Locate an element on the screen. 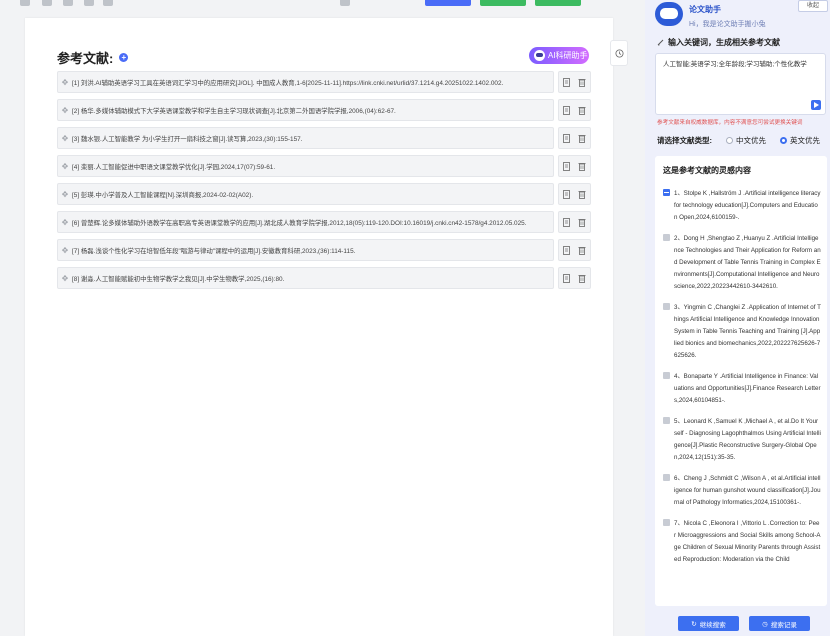 The width and height of the screenshot is (830, 636). radio-label: 中文优先 is located at coordinates (751, 140).